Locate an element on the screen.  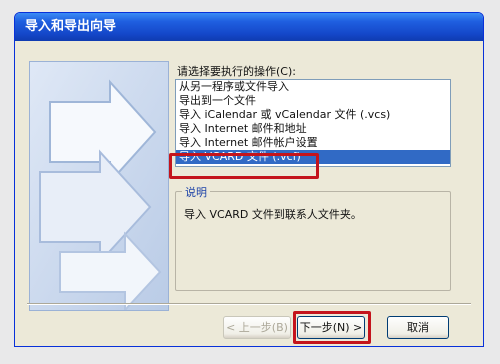
list-item-export-to-file: 导出到一个文件 is located at coordinates (313, 101).